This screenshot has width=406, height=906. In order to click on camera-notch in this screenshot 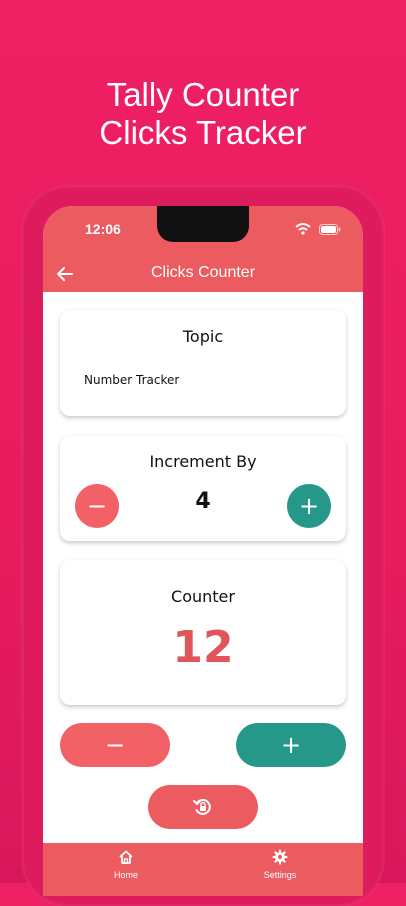, I will do `click(203, 224)`.